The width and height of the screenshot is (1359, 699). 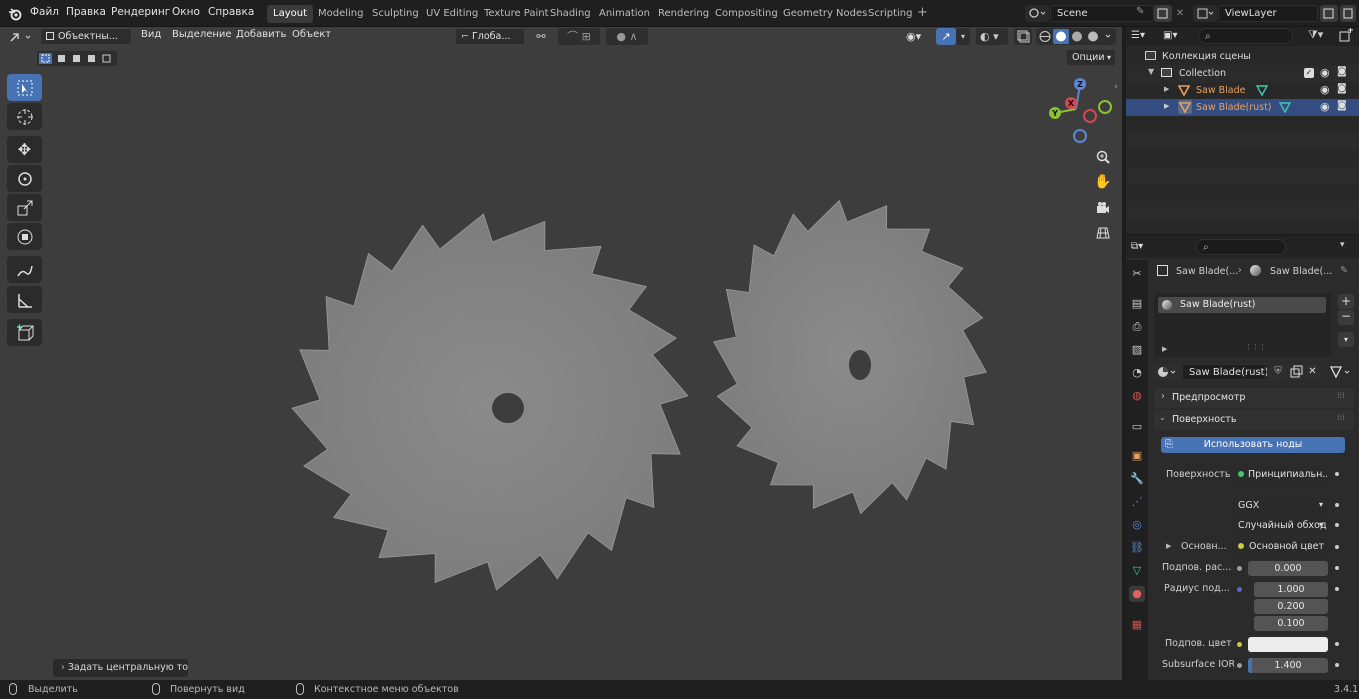 I want to click on render-tab-icon: ▤, so click(x=1137, y=304).